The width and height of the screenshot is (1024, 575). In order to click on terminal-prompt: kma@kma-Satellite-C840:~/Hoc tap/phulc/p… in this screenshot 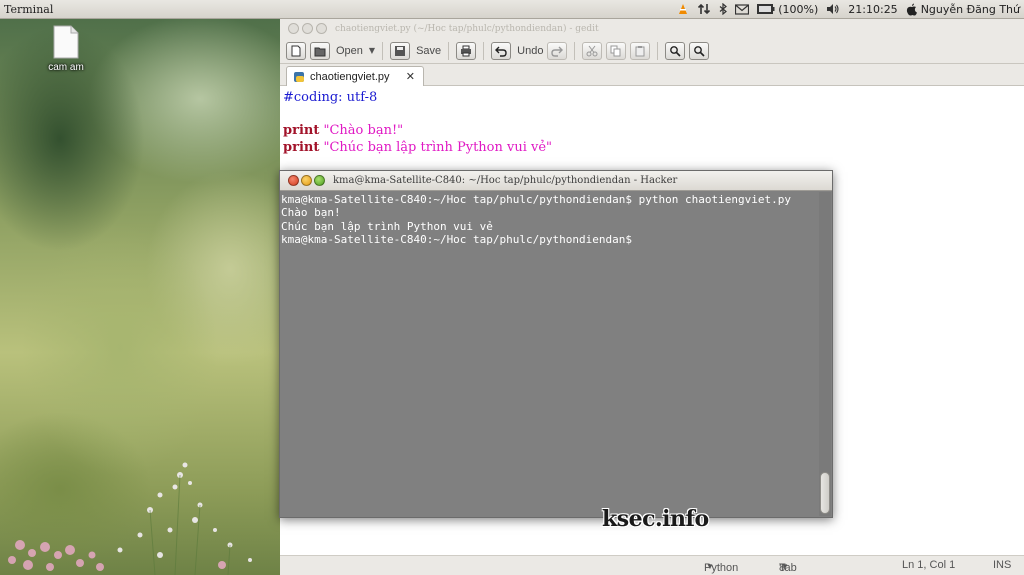, I will do `click(460, 239)`.